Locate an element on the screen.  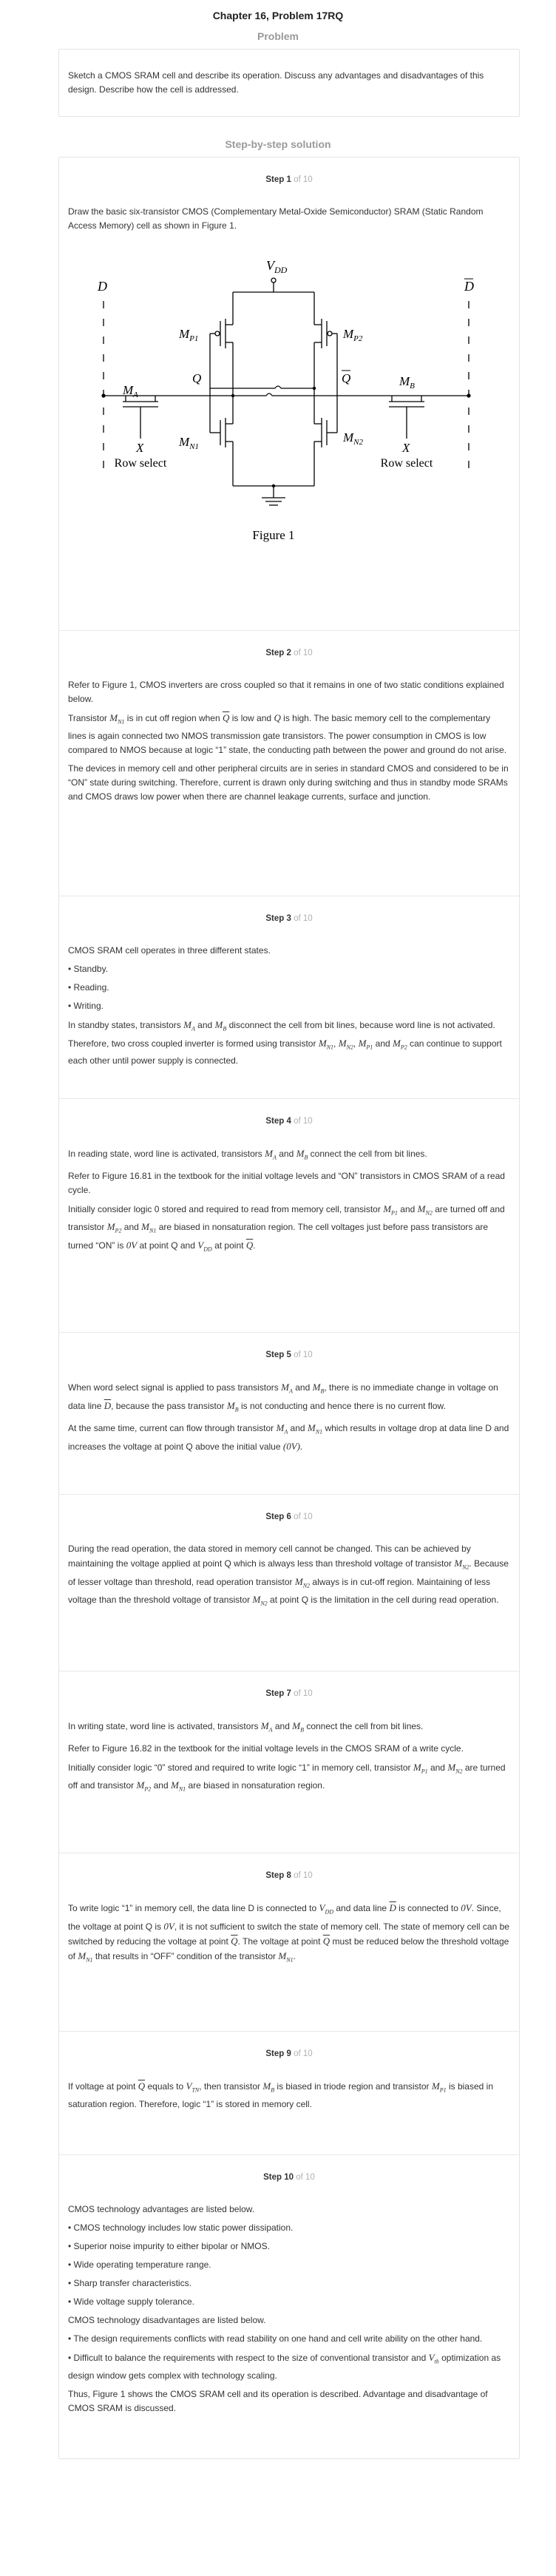
mn2-label: MN2 is located at coordinates (353, 438).